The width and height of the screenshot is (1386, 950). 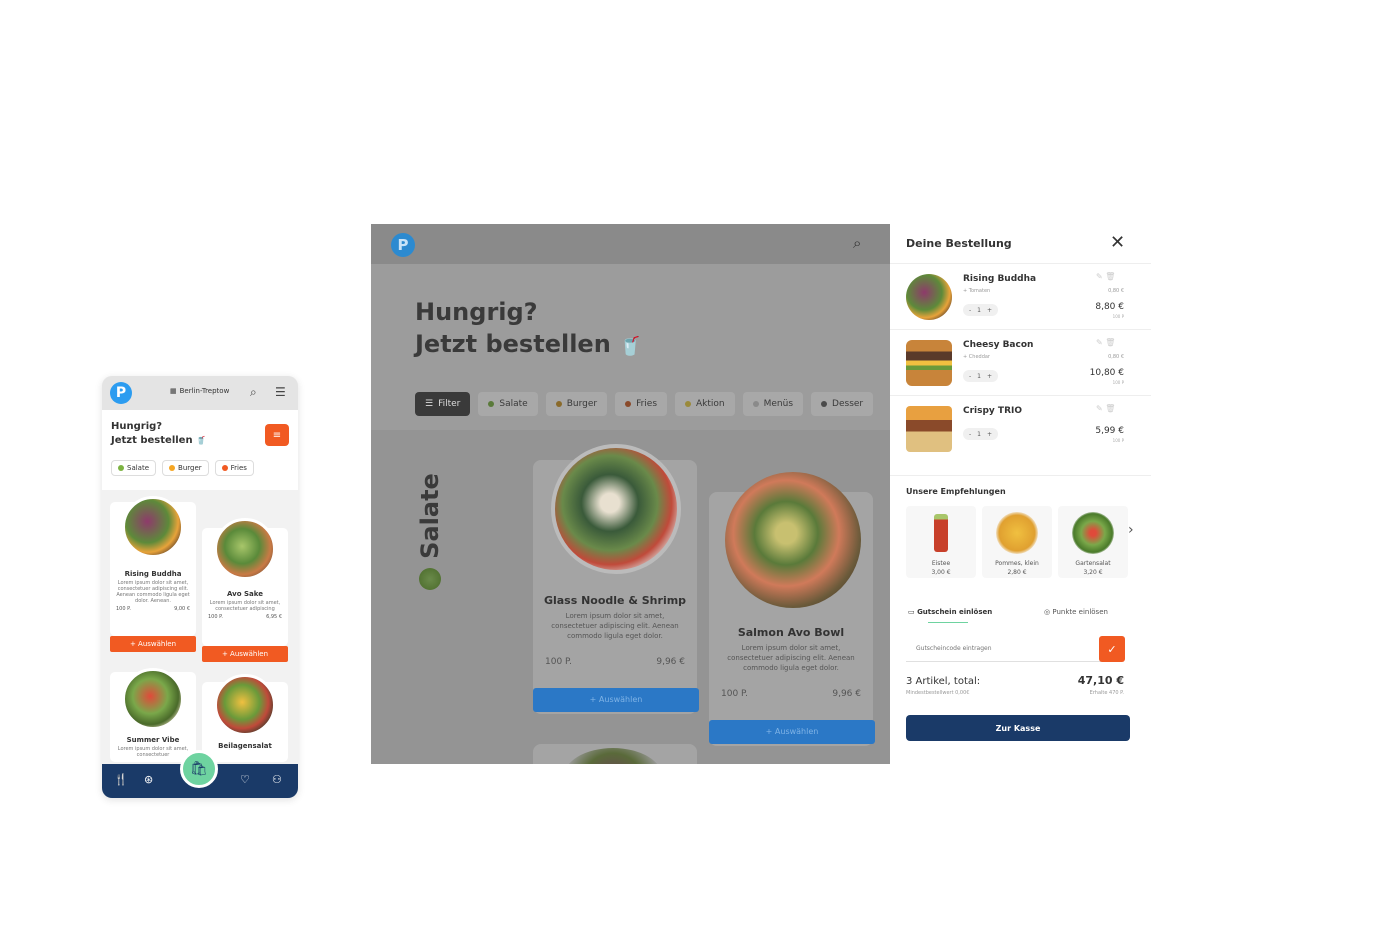 What do you see at coordinates (791, 694) in the screenshot?
I see `product-price-row: 100 P. 9,96 €` at bounding box center [791, 694].